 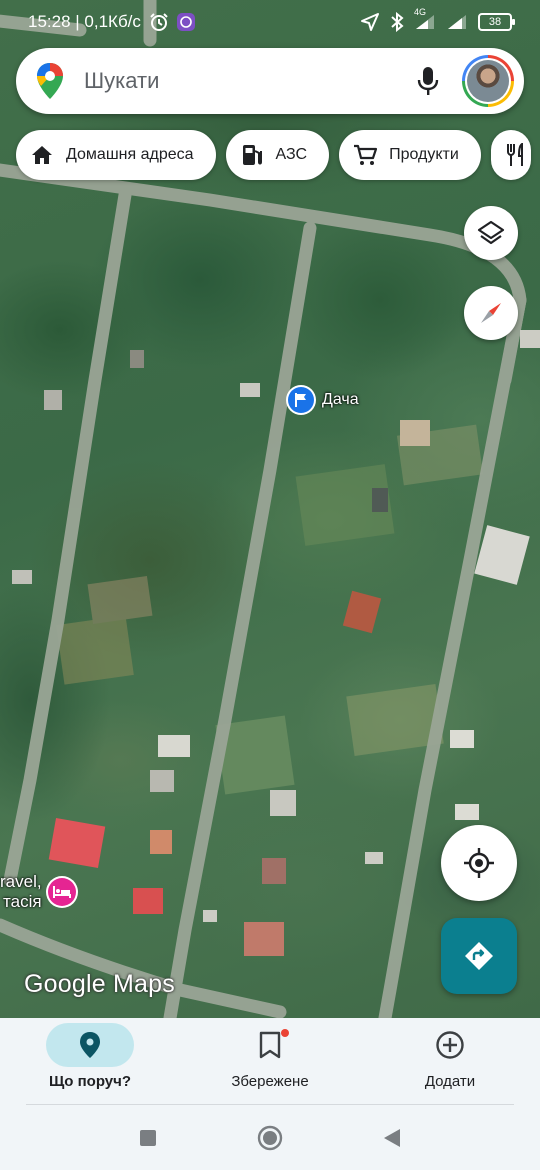 I want to click on hotel-label: ravel, тасія, so click(x=21, y=892).